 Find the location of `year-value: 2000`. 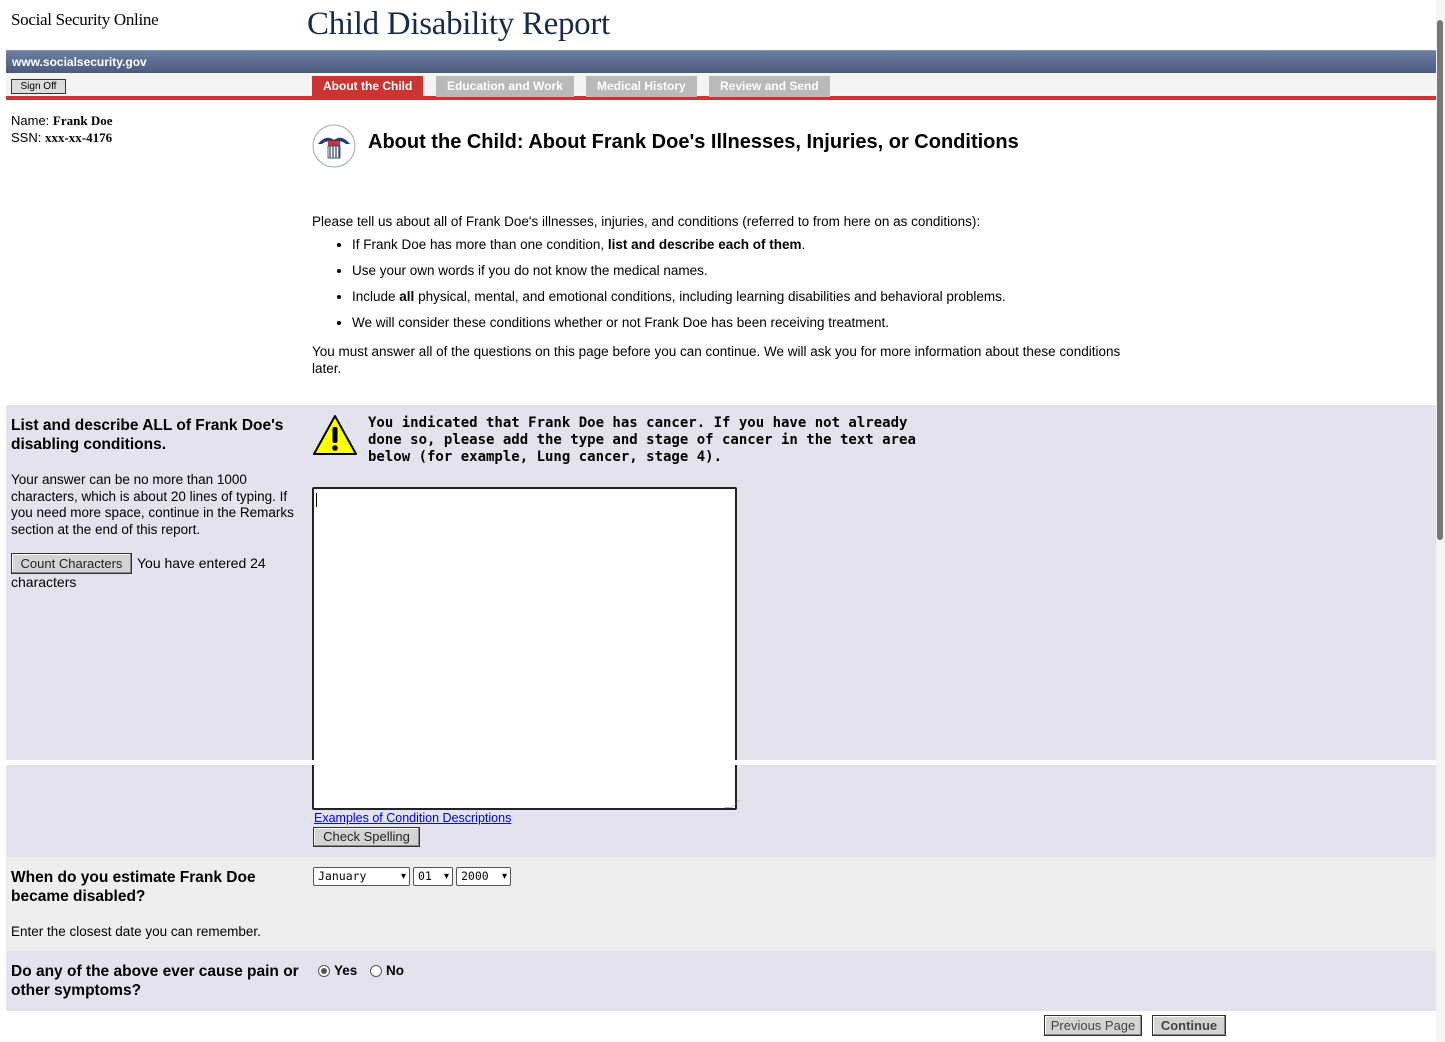

year-value: 2000 is located at coordinates (475, 876).